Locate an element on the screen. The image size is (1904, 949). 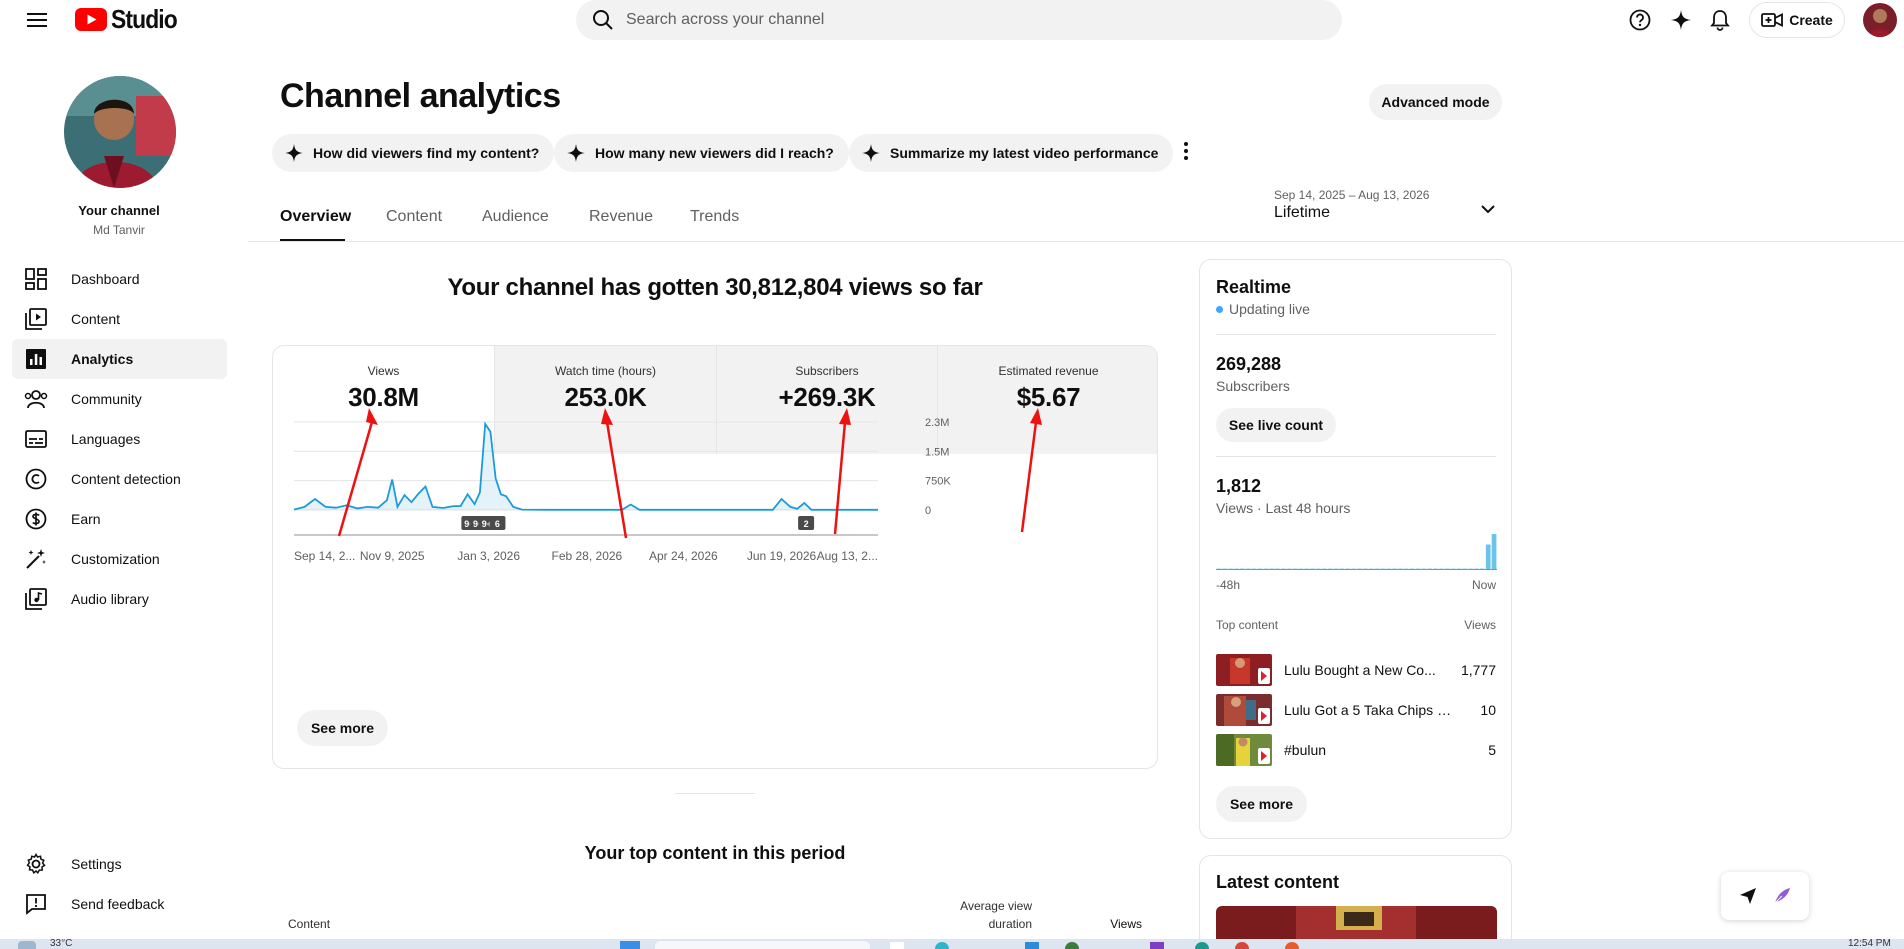
tab-overview: Overview is located at coordinates (315, 217).